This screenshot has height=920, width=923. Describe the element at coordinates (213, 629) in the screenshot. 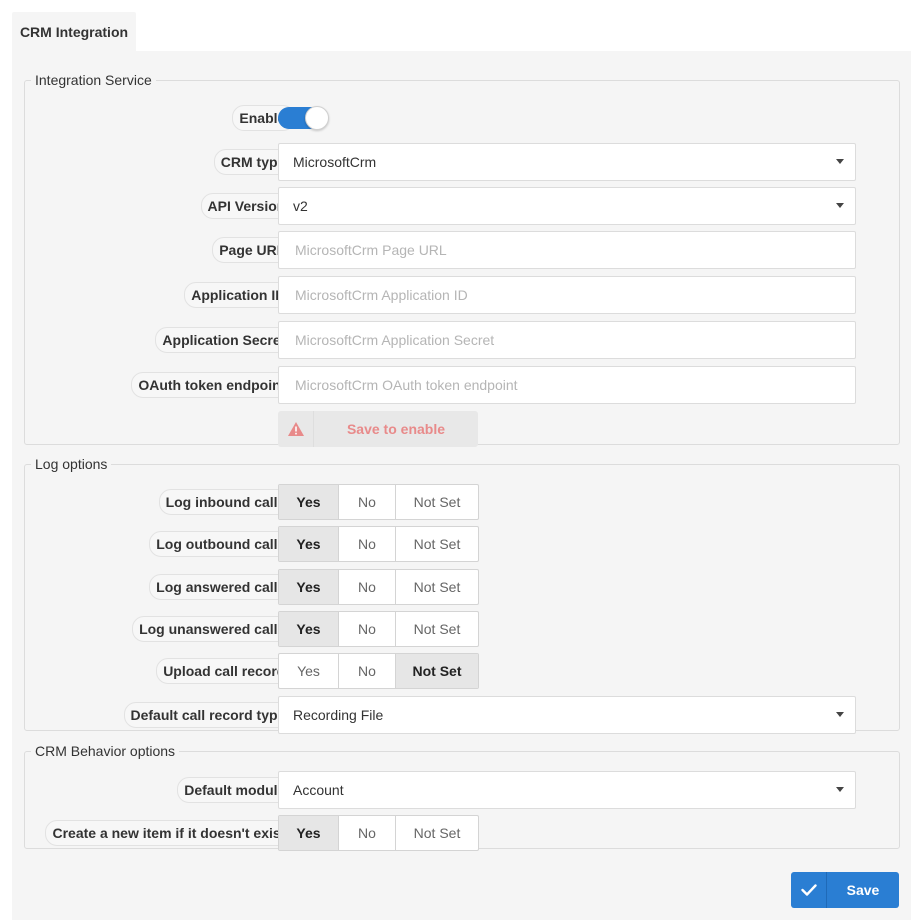

I see `log-option-label: Log unanswered calls:` at that location.